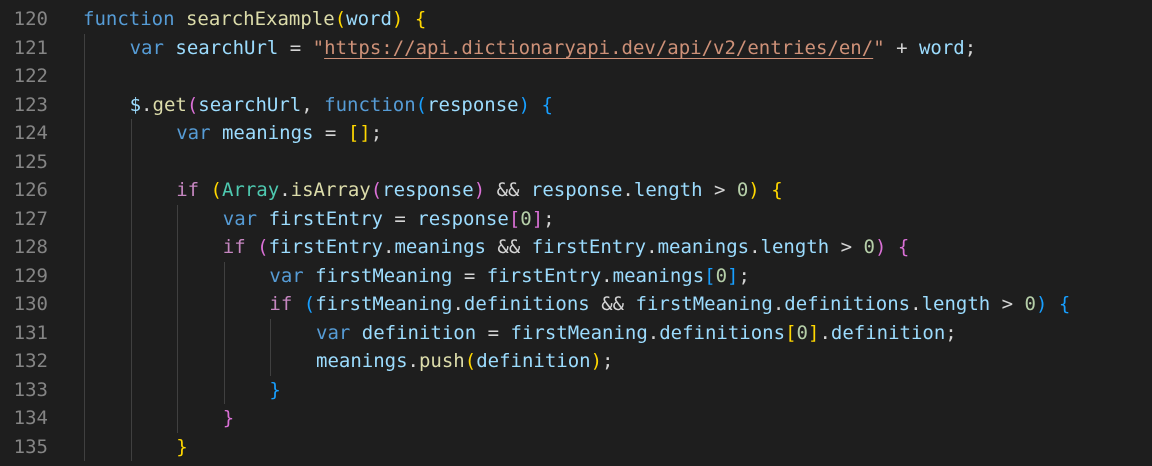  What do you see at coordinates (250, 190) in the screenshot?
I see `code-token: Array` at bounding box center [250, 190].